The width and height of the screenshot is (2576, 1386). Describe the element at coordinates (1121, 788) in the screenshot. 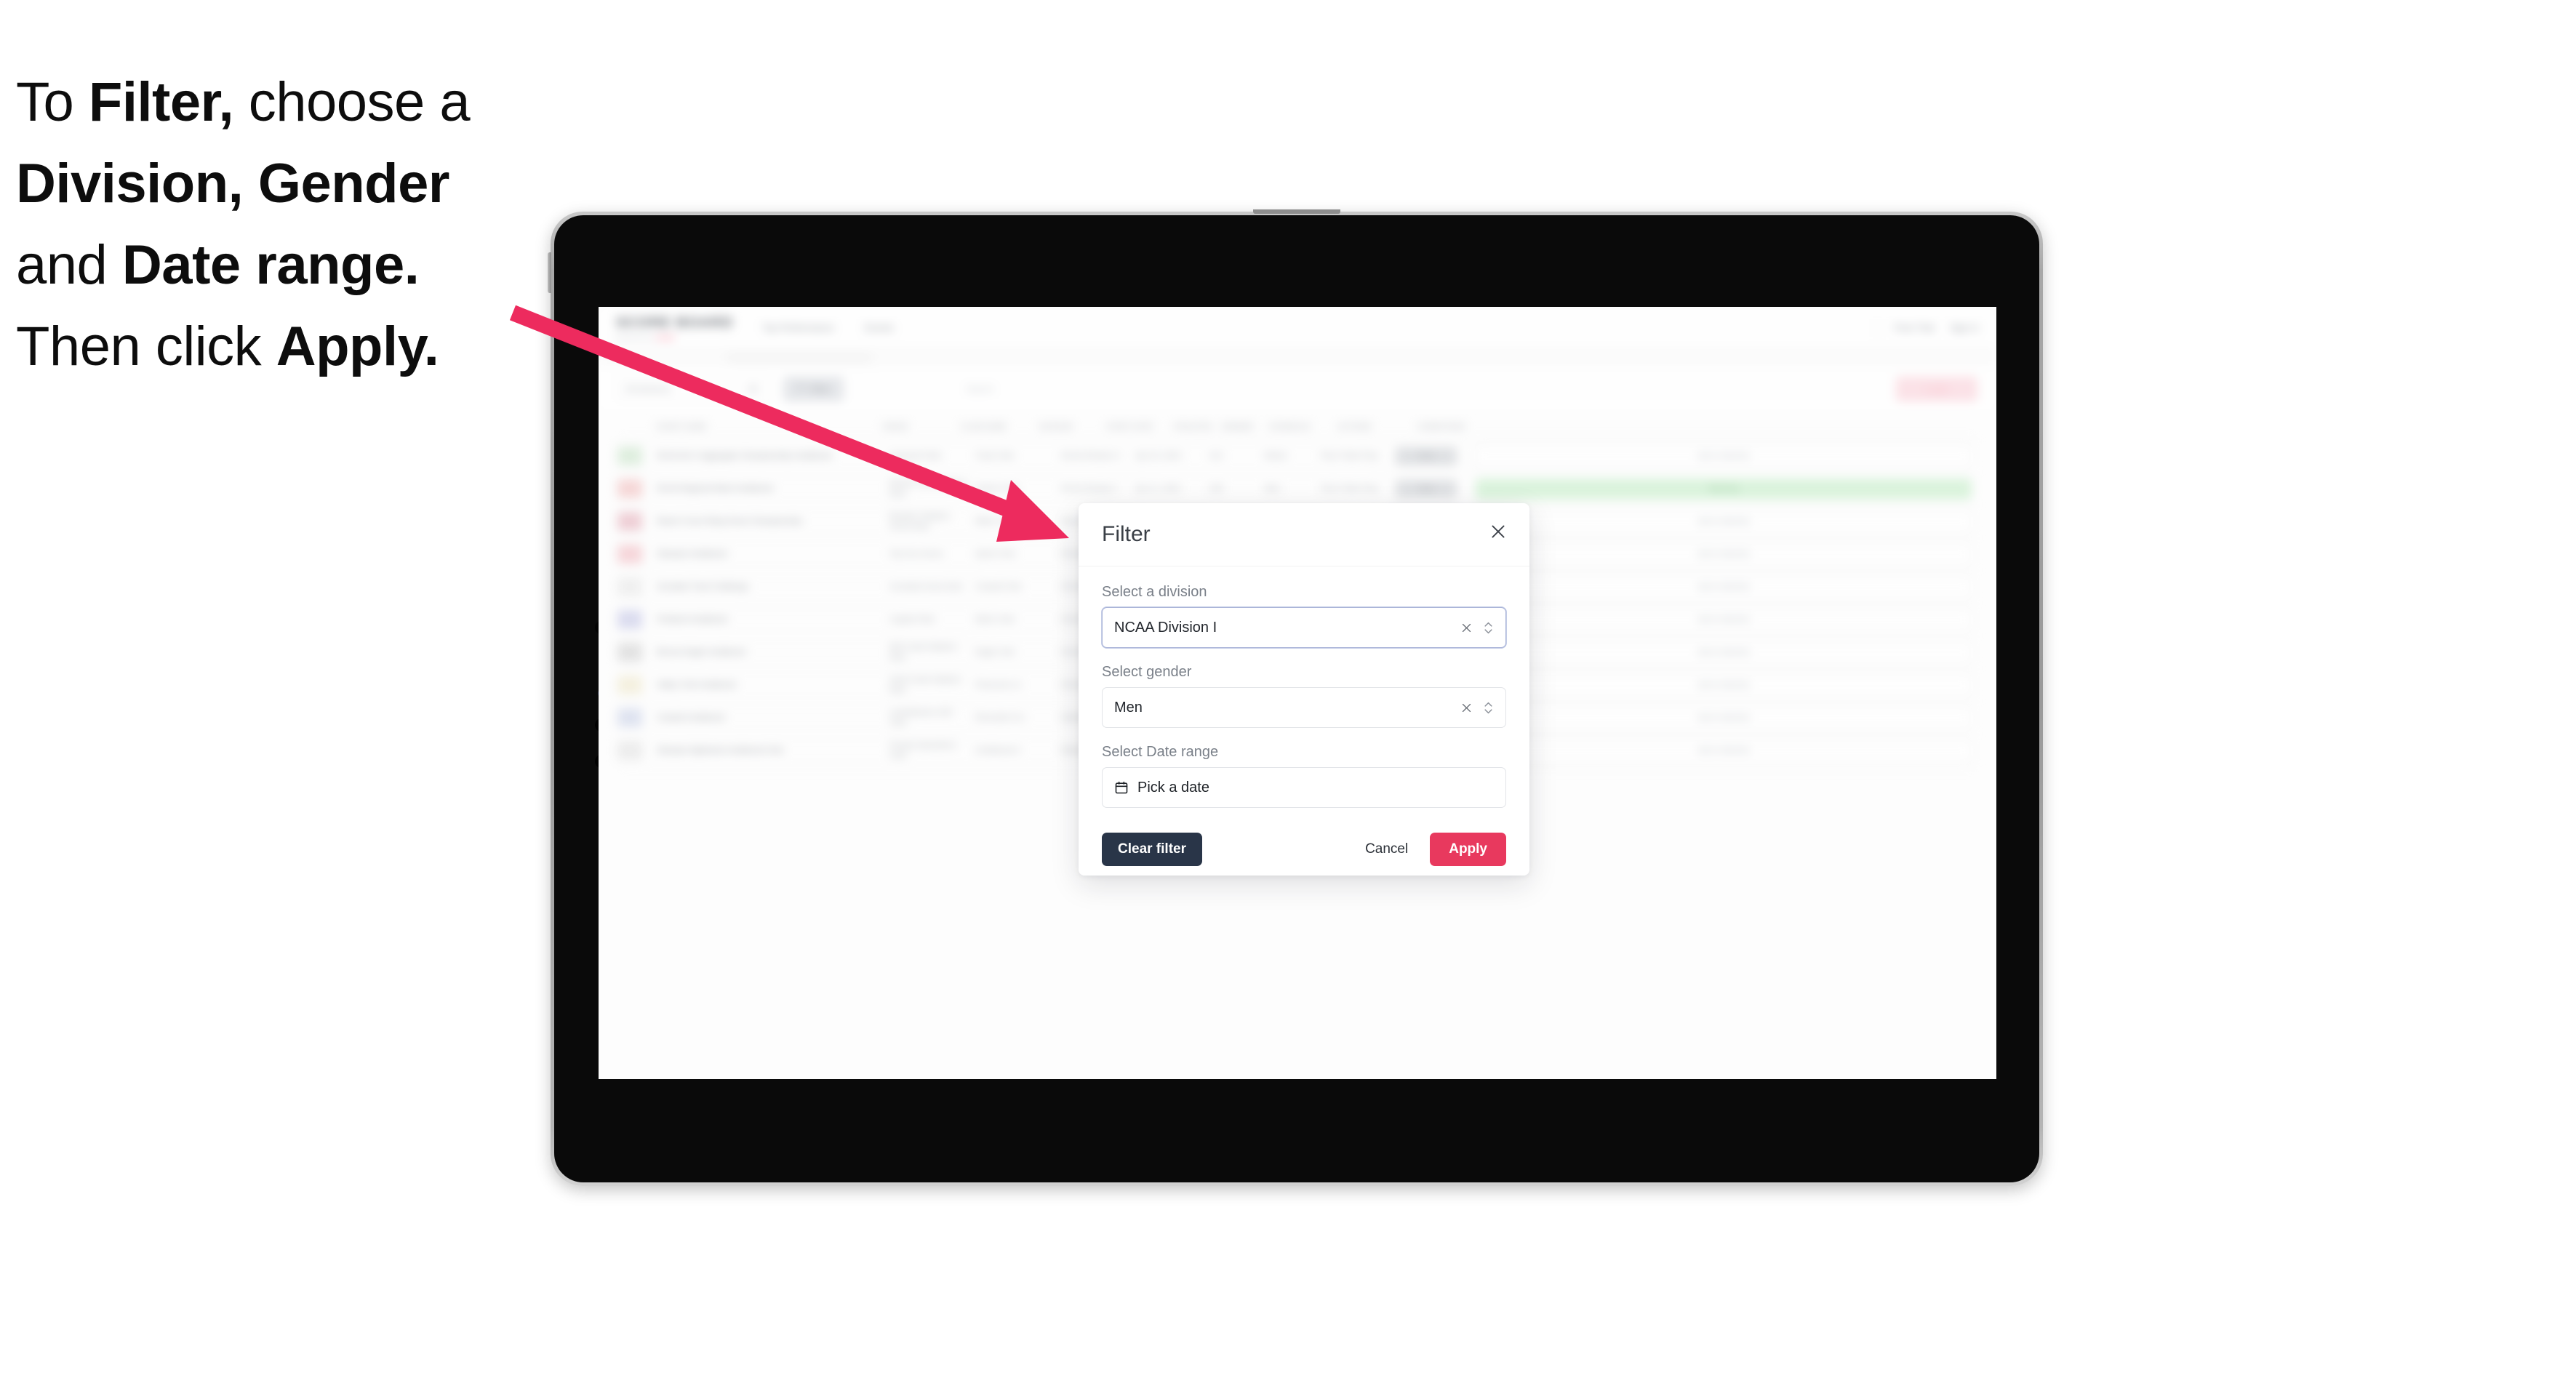

I see `calendar-icon` at that location.